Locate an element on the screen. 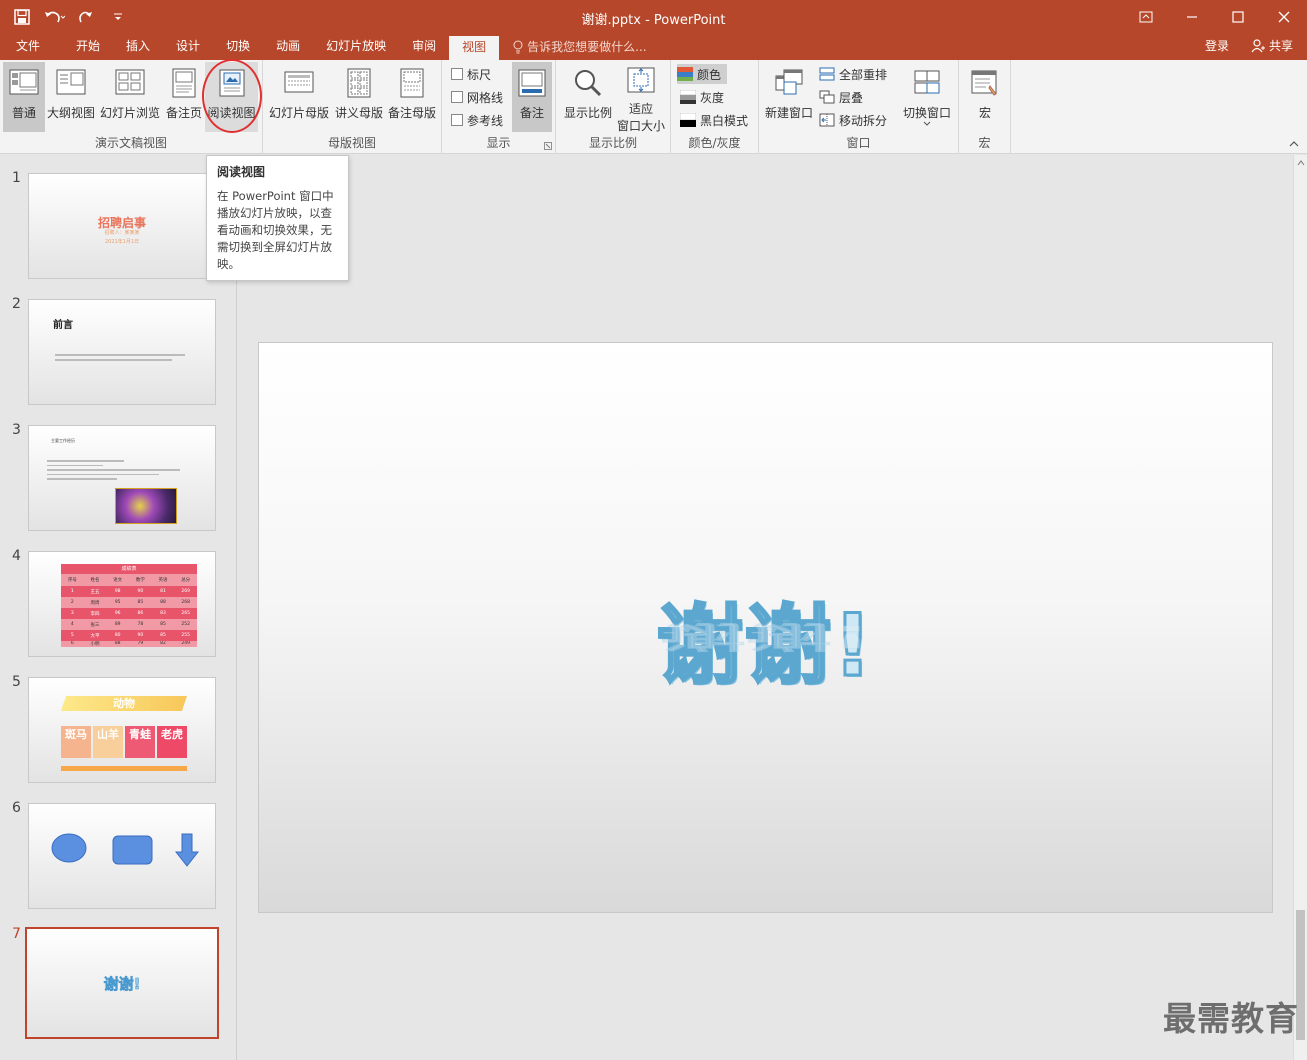  grayscale-button: 灰度 is located at coordinates (702, 97).